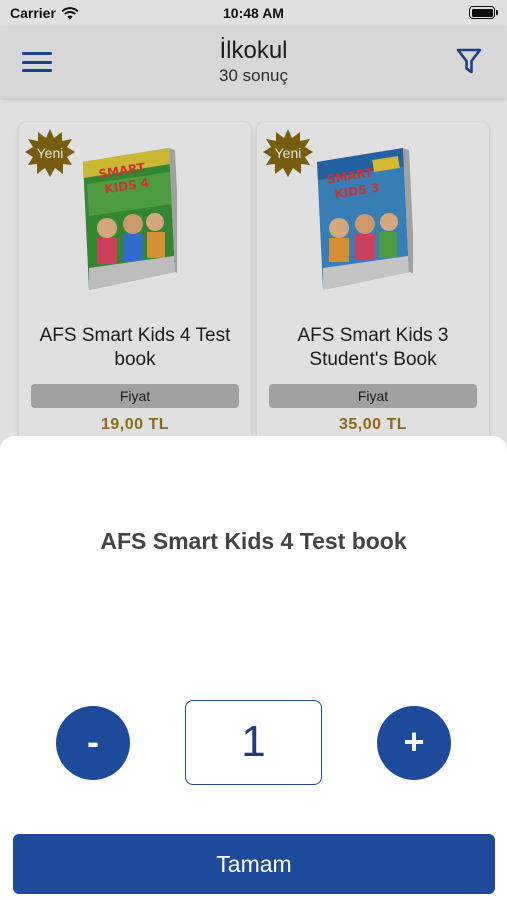 The height and width of the screenshot is (900, 507). I want to click on decrease-quantity-button: -, so click(93, 743).